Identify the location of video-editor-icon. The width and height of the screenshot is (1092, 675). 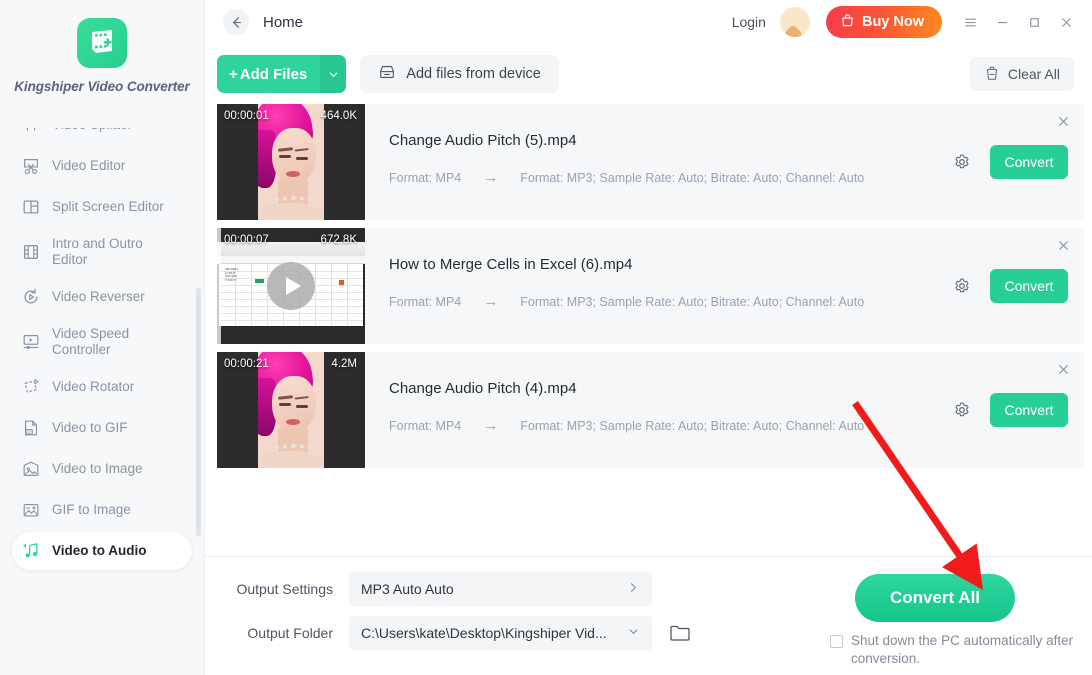
(31, 166).